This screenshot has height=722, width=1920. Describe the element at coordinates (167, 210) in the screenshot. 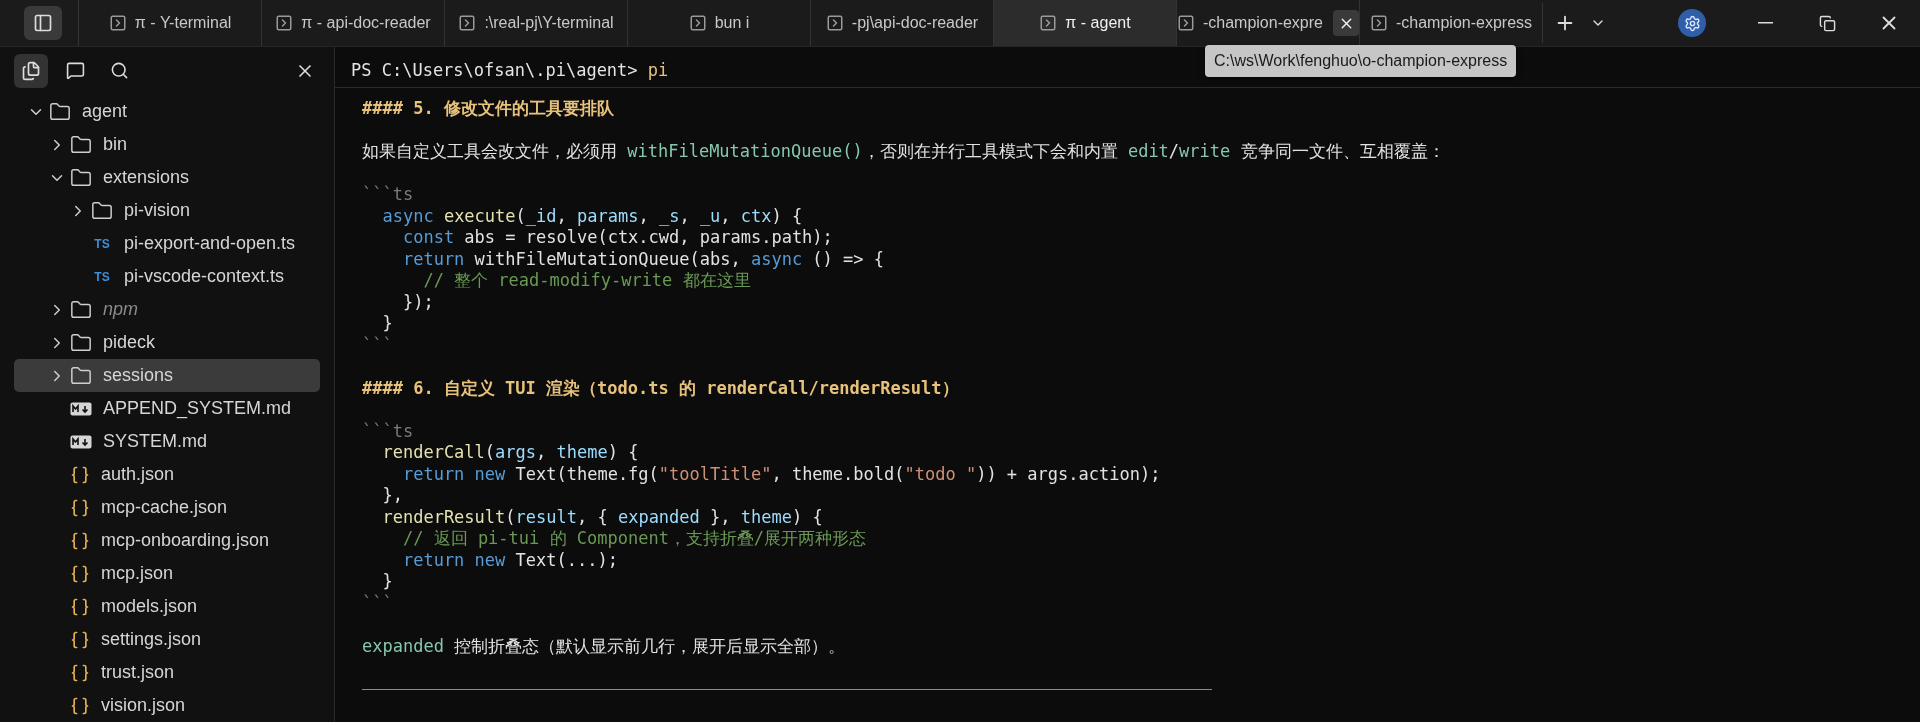

I see `tree-item: pi-vision` at that location.